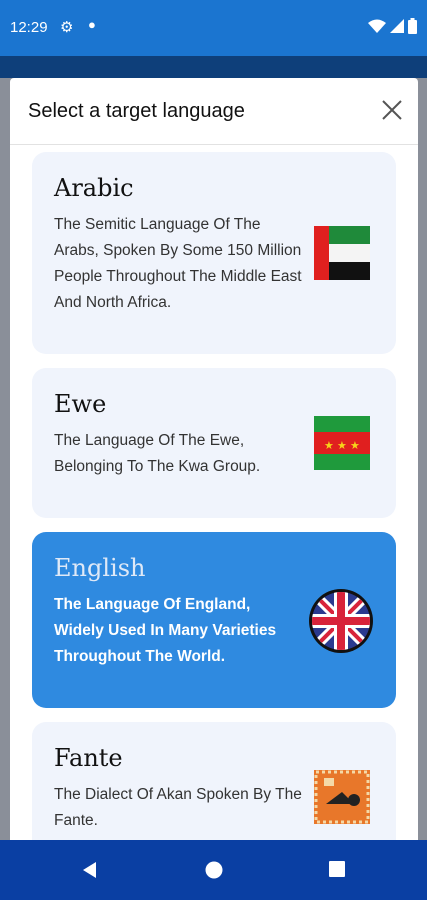 The height and width of the screenshot is (900, 427). Describe the element at coordinates (89, 870) in the screenshot. I see `back-icon` at that location.